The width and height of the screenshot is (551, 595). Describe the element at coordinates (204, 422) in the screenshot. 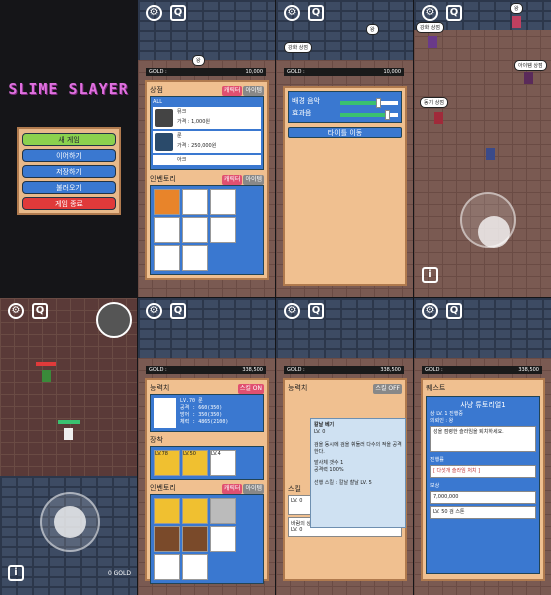

I see `stat-health: 체력 : 4865(2100)` at that location.